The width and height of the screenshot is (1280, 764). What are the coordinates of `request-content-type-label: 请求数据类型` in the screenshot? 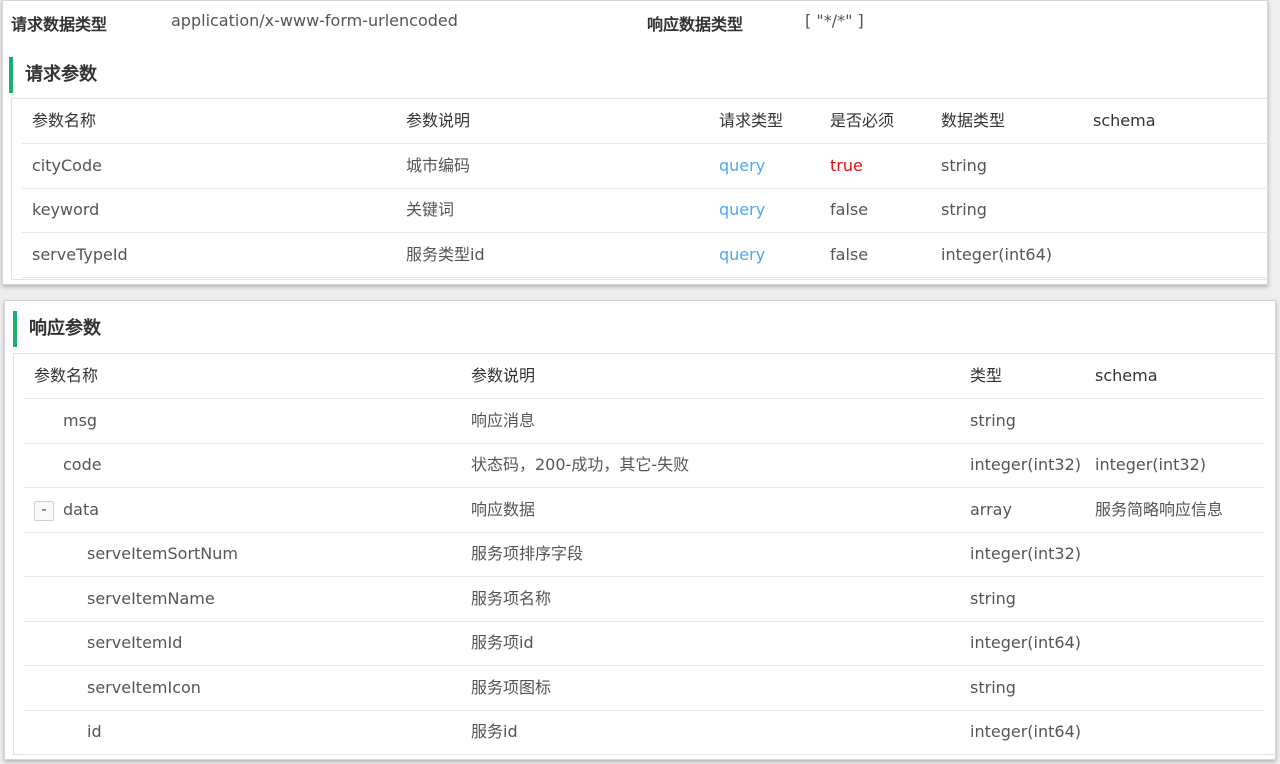 It's located at (59, 24).